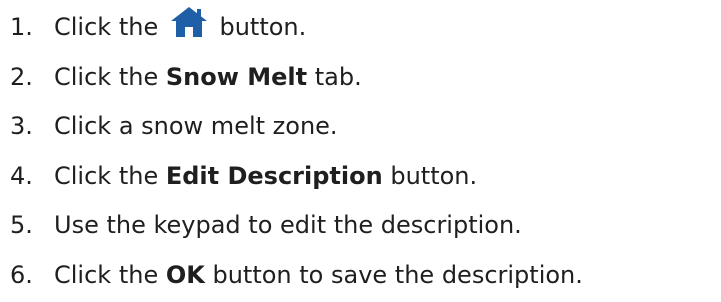 The image size is (721, 302). I want to click on step-text: tab., so click(338, 77).